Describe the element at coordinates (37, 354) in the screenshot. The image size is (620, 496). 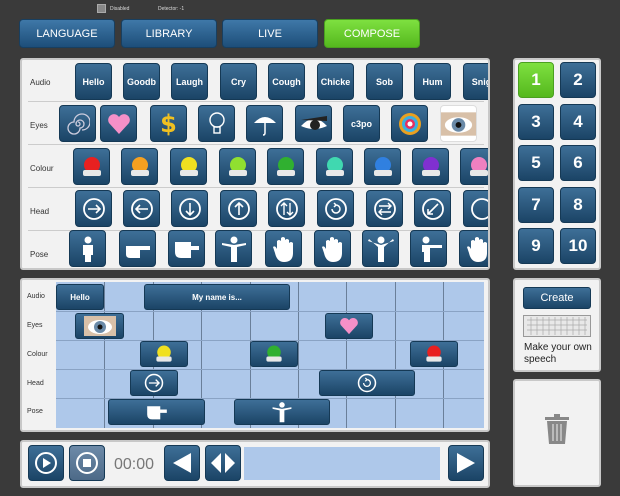
I see `timeline-label-colour: Colour` at that location.